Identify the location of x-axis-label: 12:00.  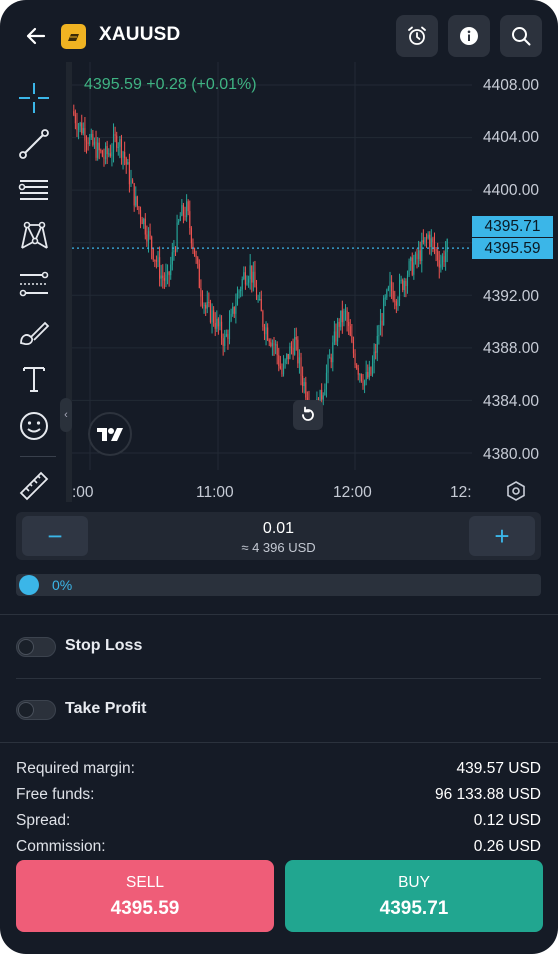
(352, 492).